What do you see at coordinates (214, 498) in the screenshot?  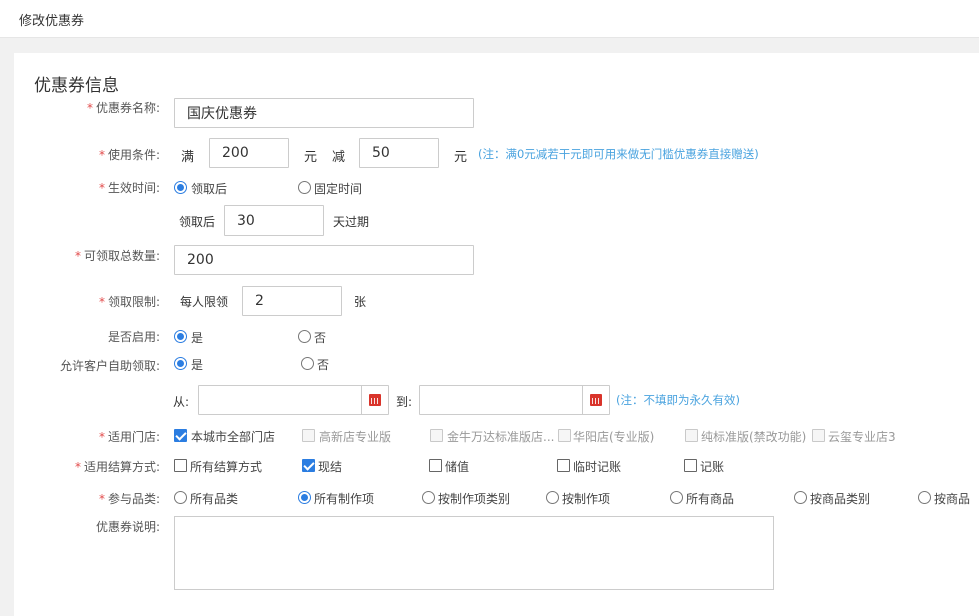 I see `category-option-label: 所有品类` at bounding box center [214, 498].